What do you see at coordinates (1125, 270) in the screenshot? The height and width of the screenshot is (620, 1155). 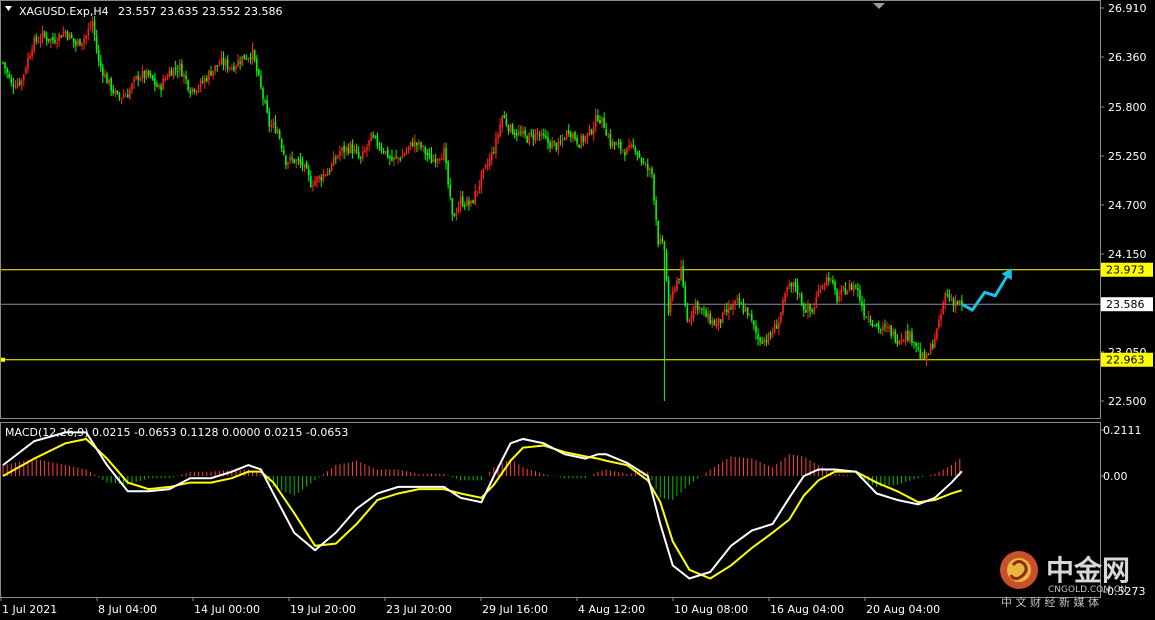 I see `level-price-label: 23.973` at bounding box center [1125, 270].